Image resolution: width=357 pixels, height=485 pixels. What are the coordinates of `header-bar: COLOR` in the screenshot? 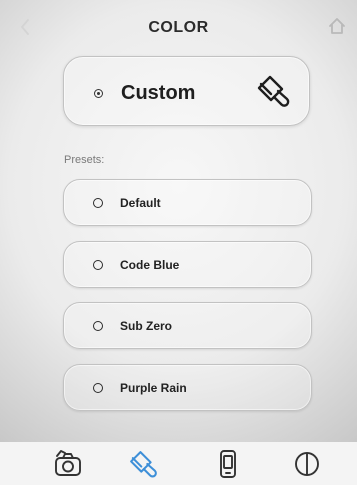 It's located at (178, 28).